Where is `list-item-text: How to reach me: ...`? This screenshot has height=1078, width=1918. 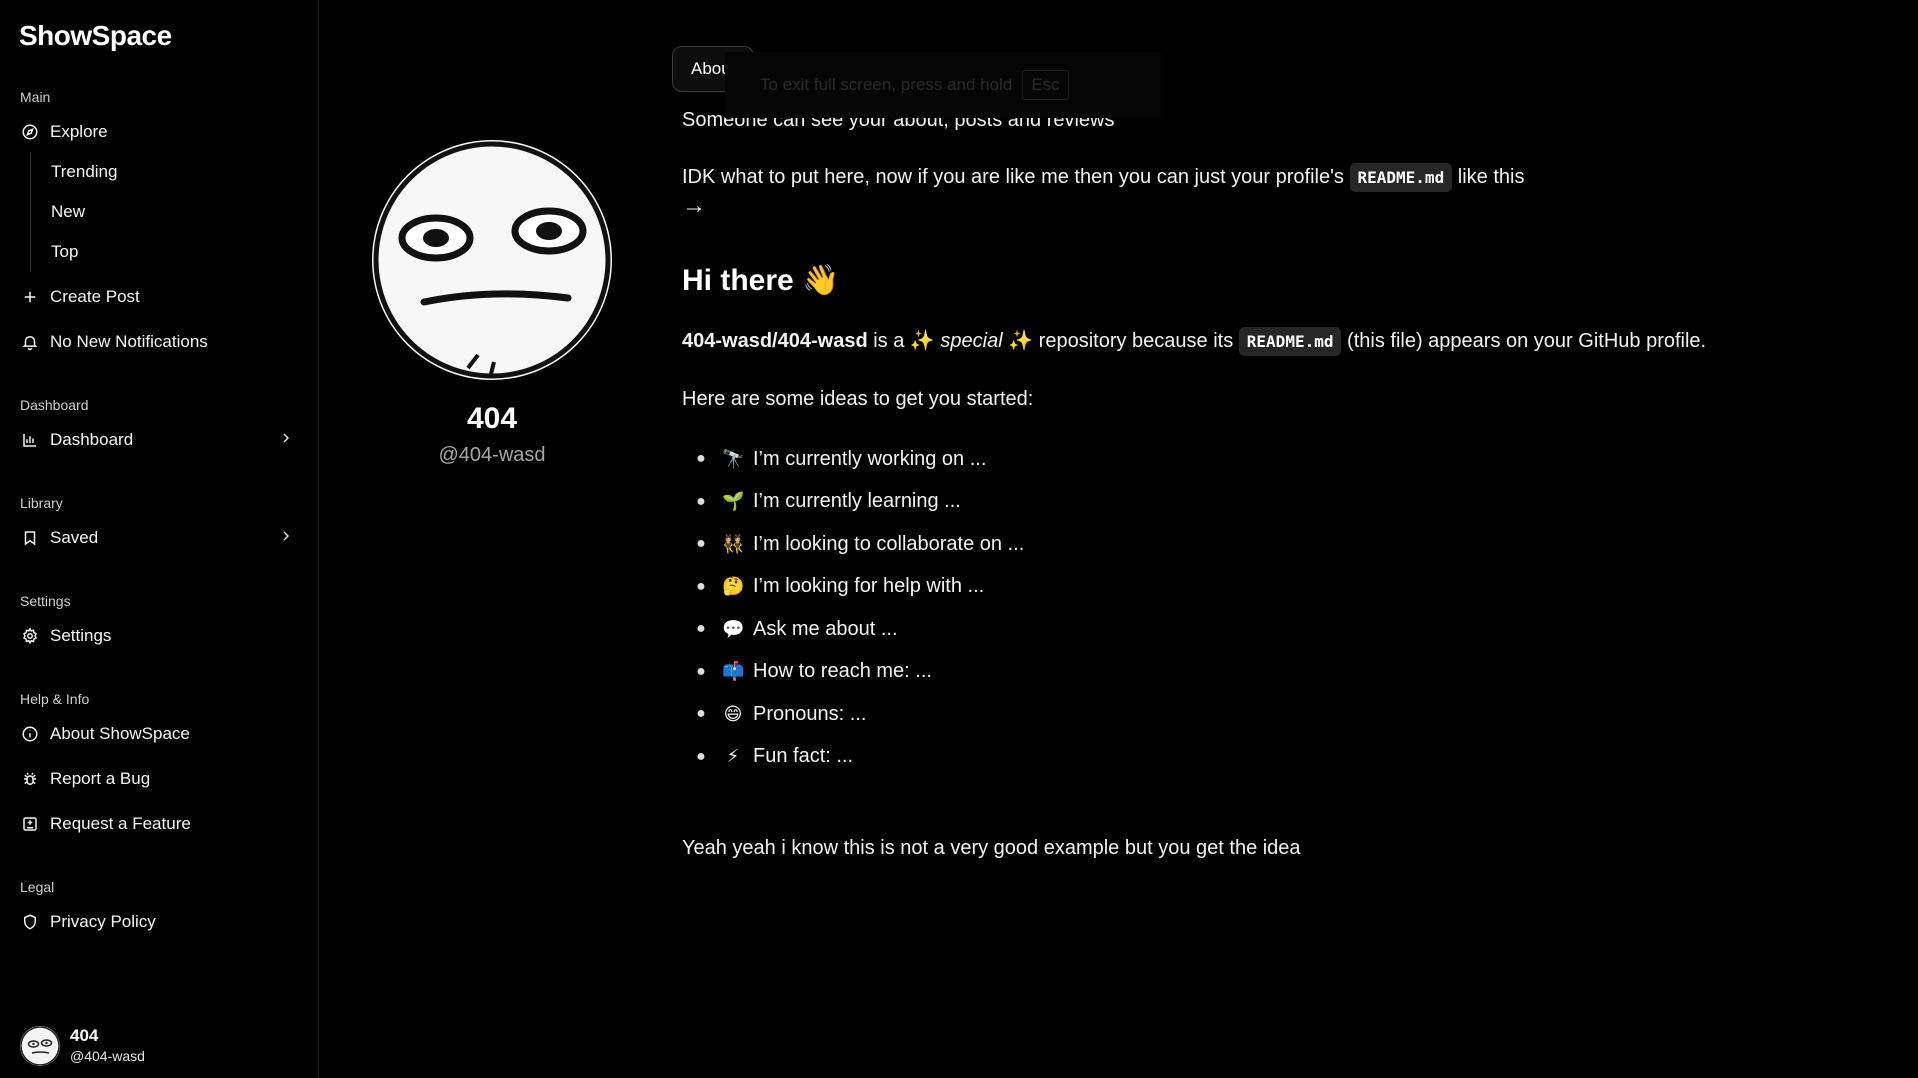
list-item-text: How to reach me: ... is located at coordinates (842, 671).